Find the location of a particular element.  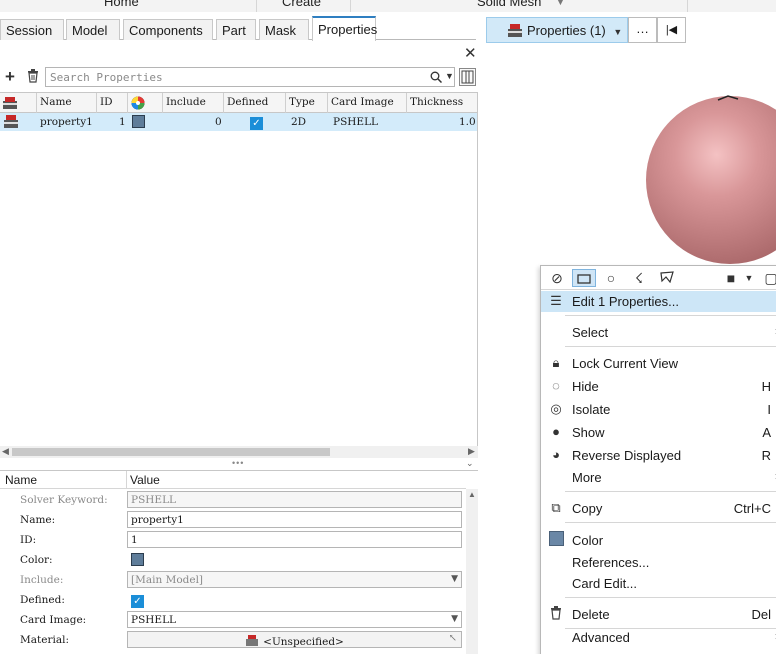

cell-include: 0 is located at coordinates (218, 122).